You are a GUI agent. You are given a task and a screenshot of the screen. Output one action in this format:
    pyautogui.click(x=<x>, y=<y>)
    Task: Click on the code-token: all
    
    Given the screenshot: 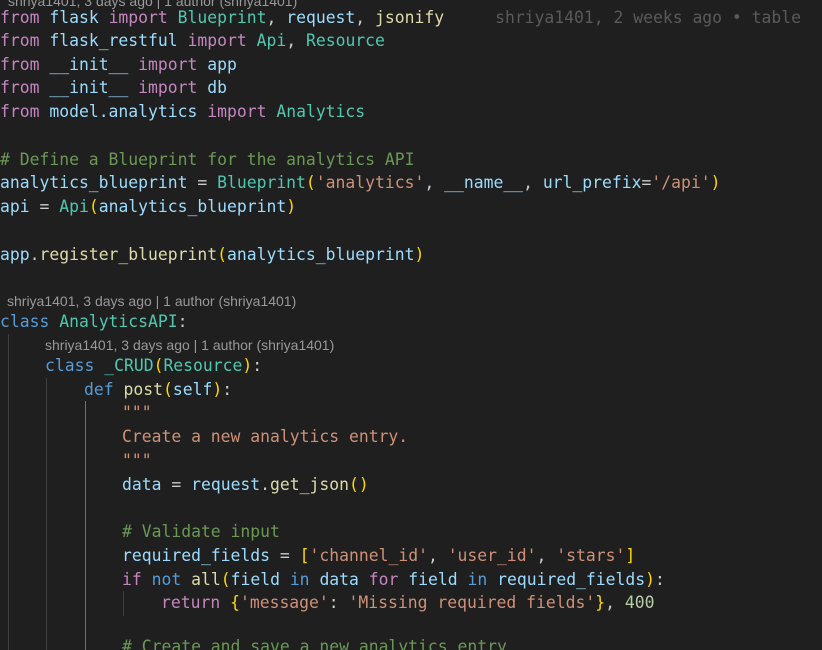 What is the action you would take?
    pyautogui.click(x=206, y=579)
    